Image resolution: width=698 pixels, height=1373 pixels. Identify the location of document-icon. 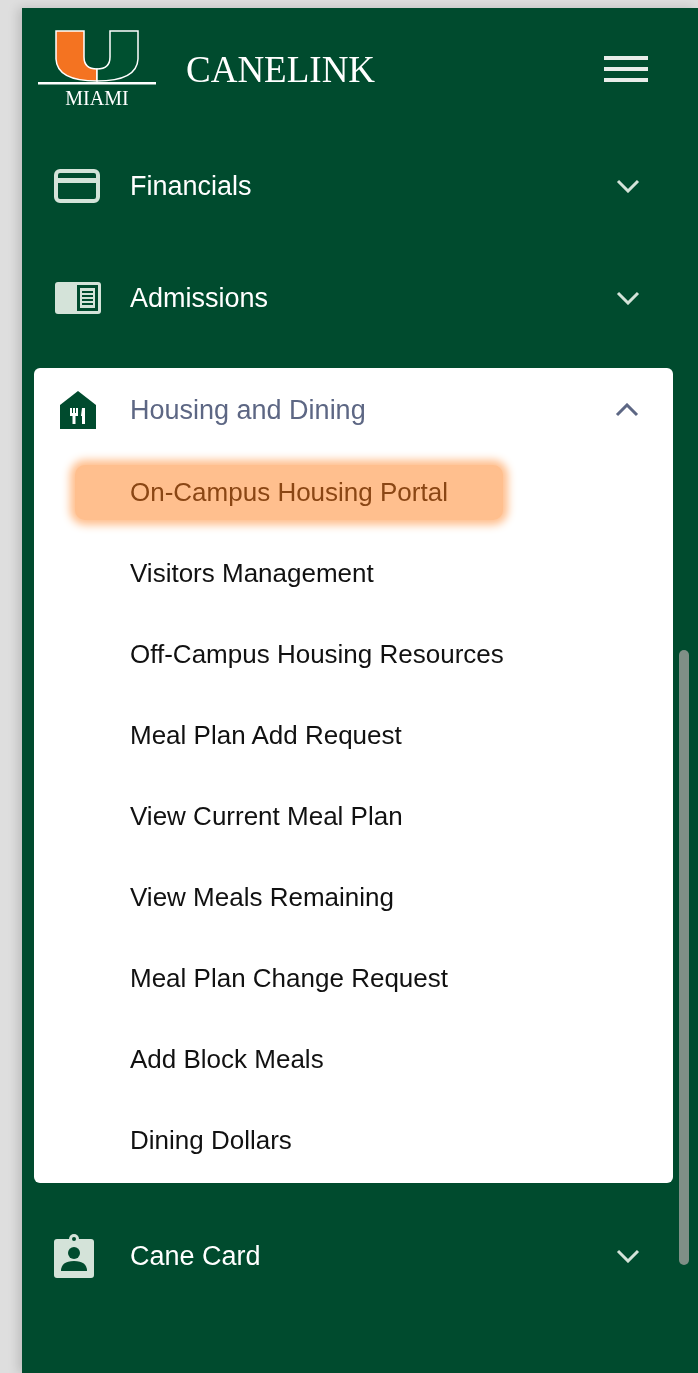
(78, 298).